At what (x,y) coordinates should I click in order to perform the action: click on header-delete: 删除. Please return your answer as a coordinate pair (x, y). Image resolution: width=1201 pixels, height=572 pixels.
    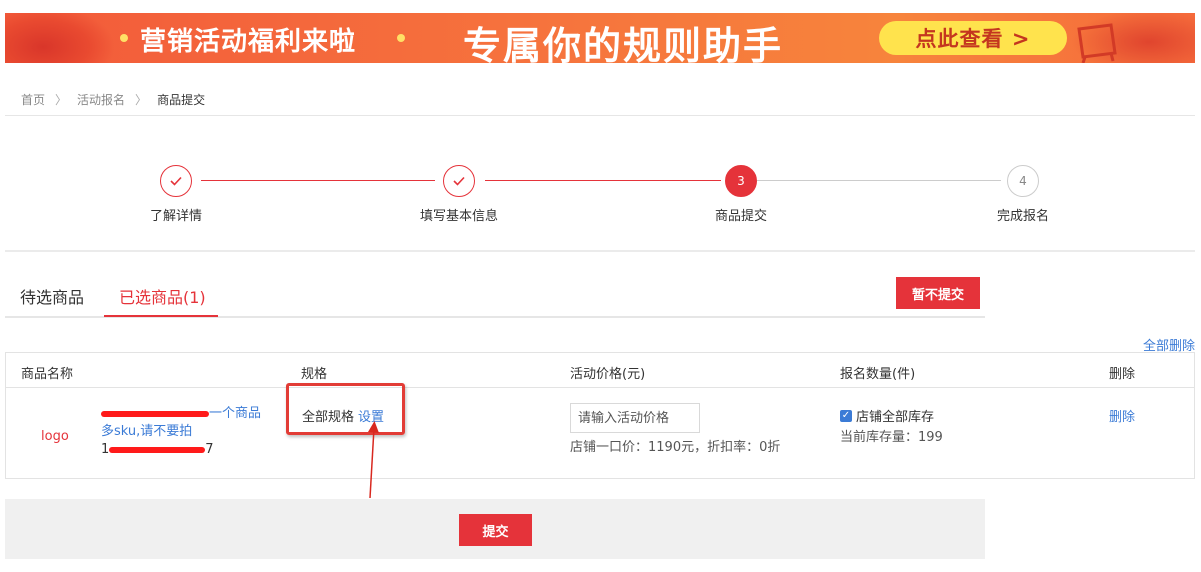
    Looking at the image, I should click on (1122, 374).